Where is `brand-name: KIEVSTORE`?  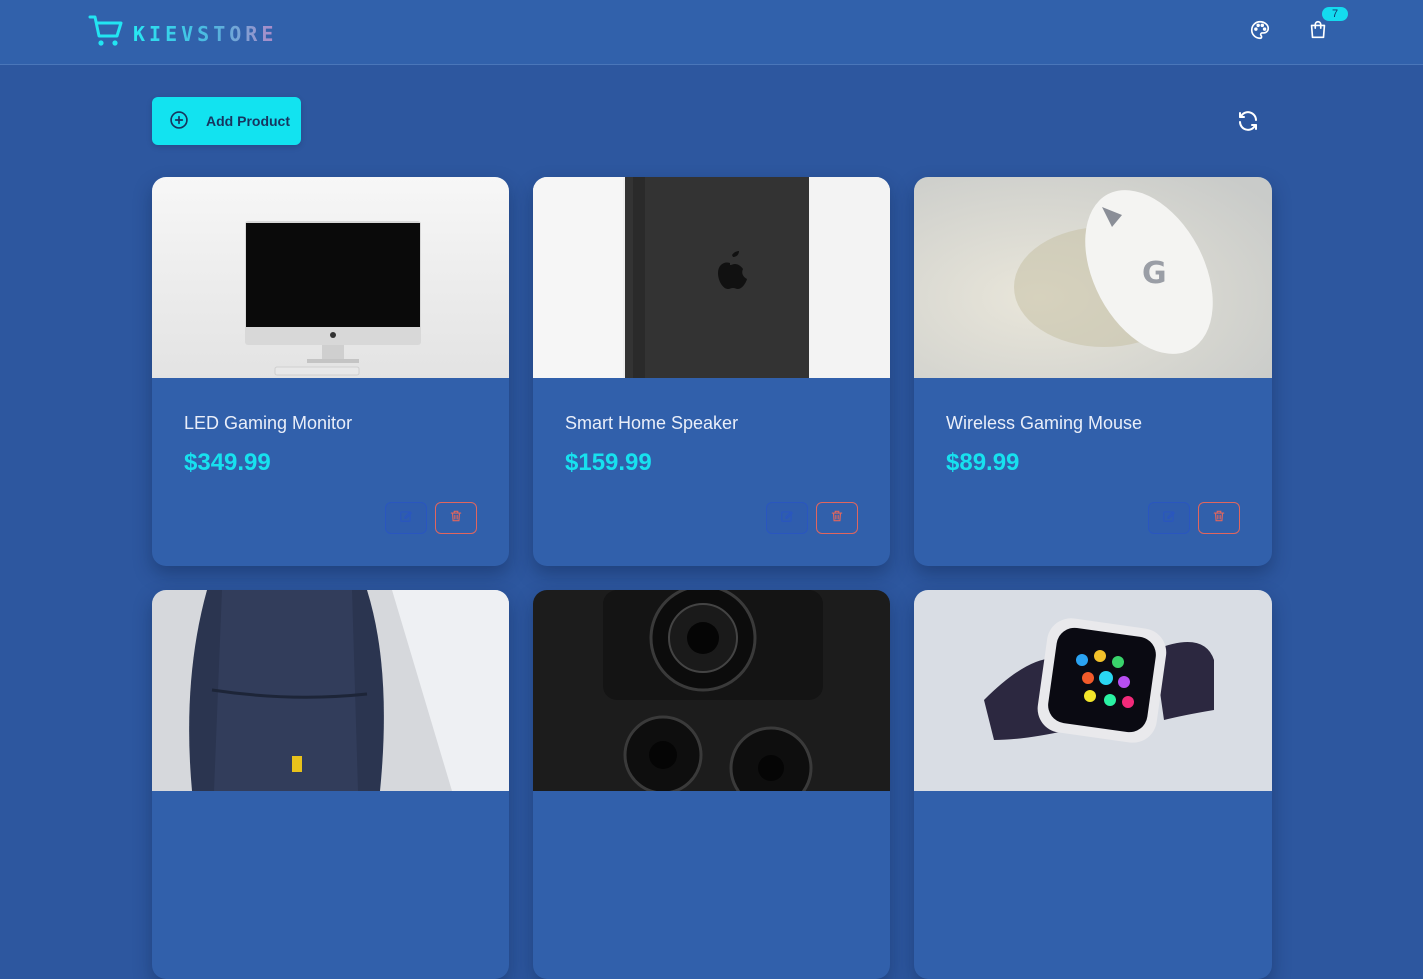
brand-name: KIEVSTORE is located at coordinates (205, 33).